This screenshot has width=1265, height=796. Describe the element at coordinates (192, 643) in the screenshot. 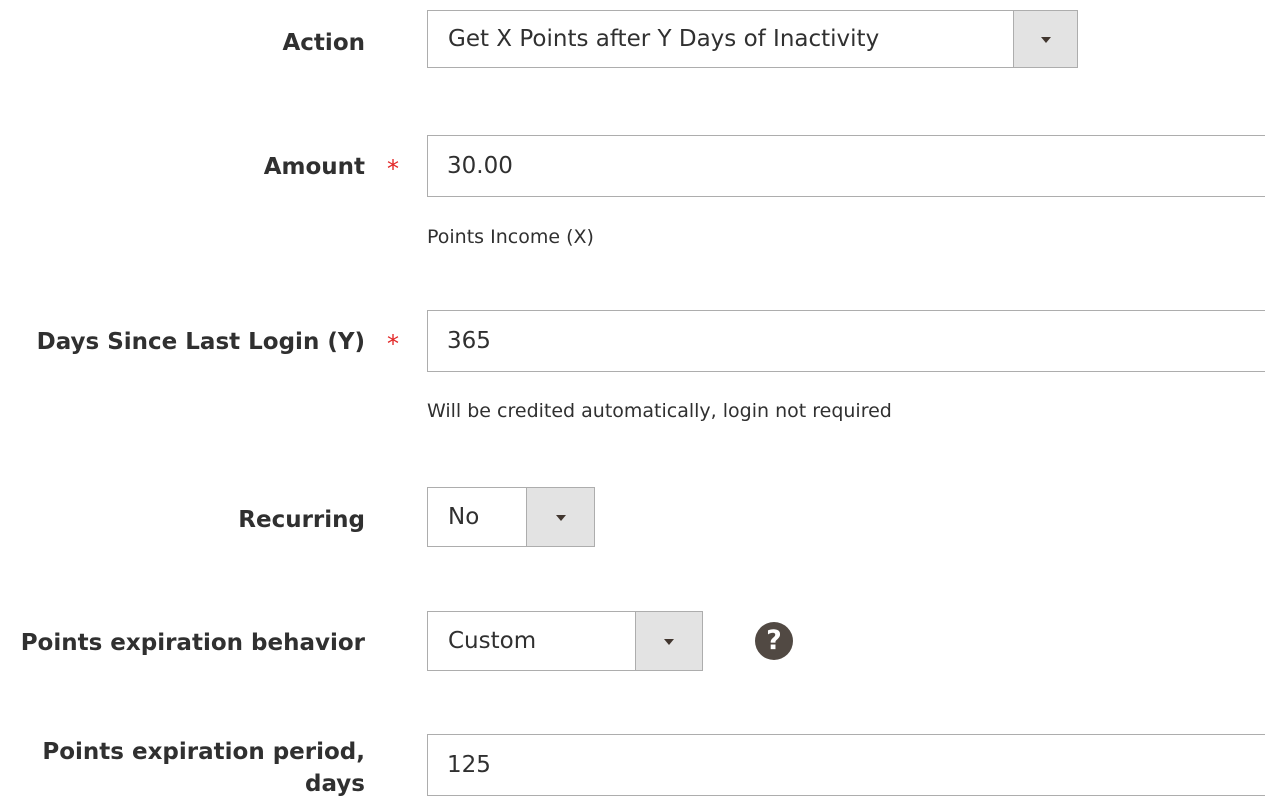

I see `expiration-behavior-label: Points expiration behavior` at that location.